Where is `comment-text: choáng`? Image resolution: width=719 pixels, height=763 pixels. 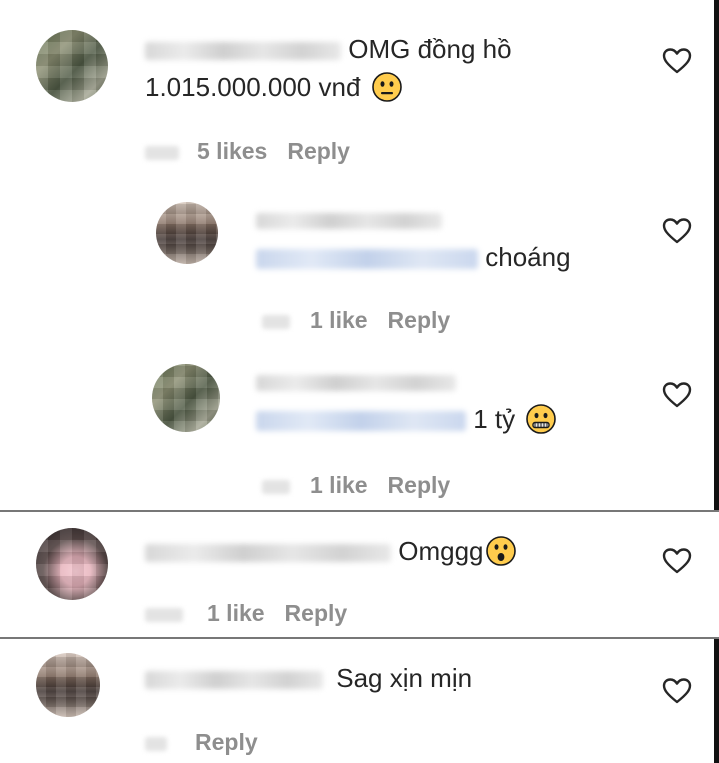 comment-text: choáng is located at coordinates (456, 238).